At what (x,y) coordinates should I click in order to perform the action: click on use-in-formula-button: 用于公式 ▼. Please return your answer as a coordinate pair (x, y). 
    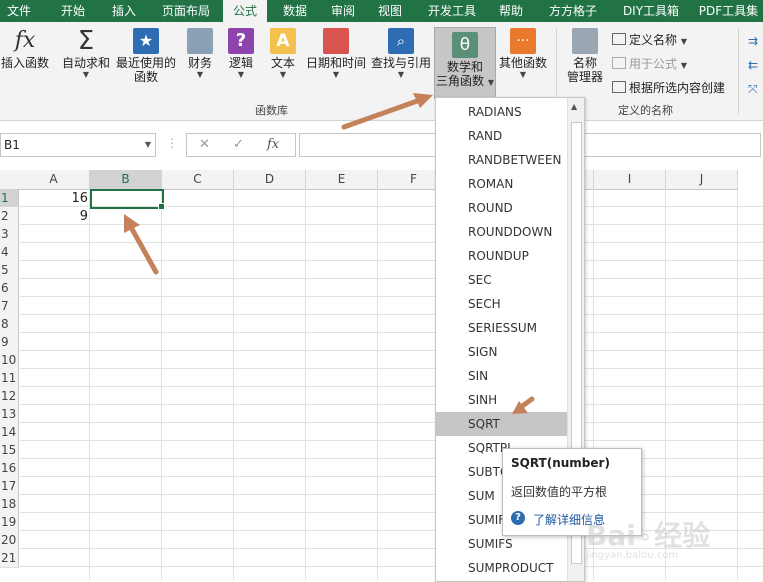
    Looking at the image, I should click on (649, 63).